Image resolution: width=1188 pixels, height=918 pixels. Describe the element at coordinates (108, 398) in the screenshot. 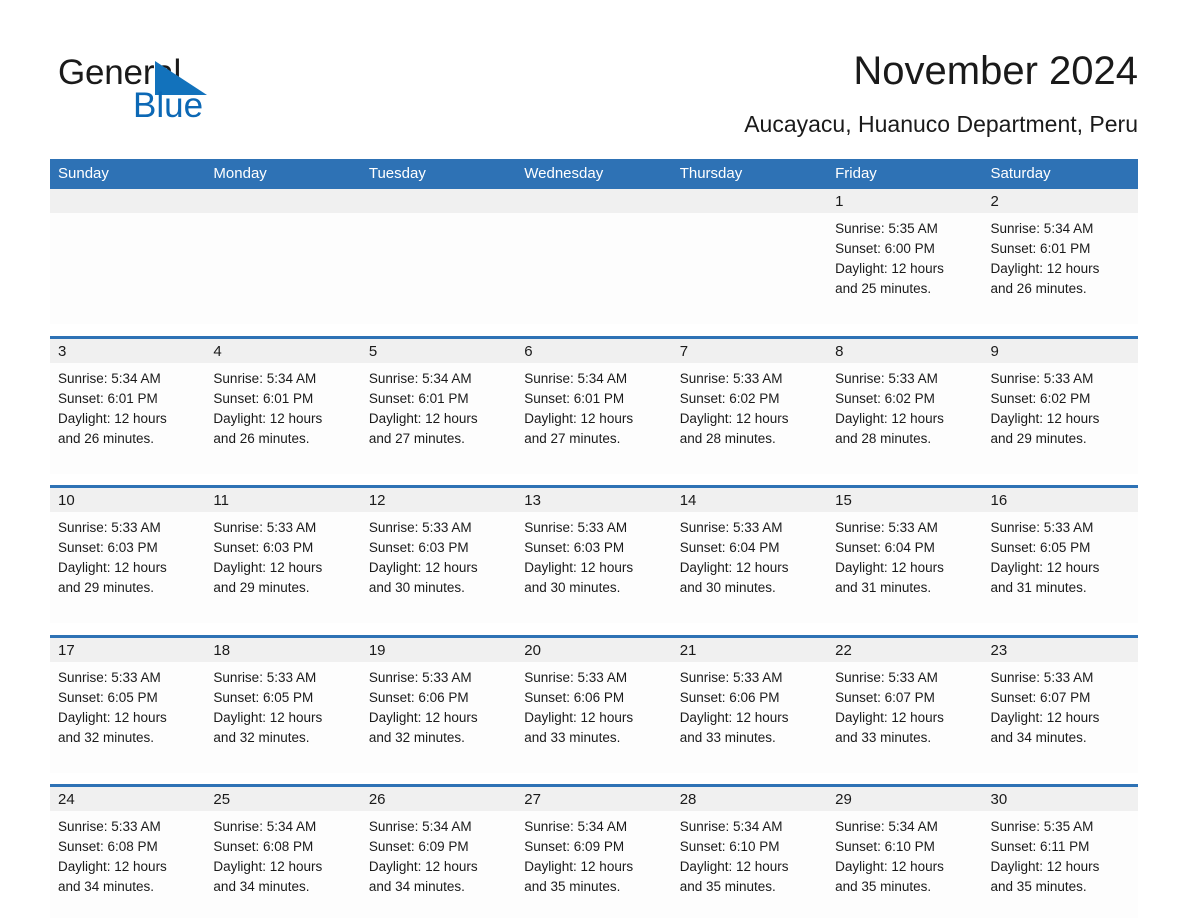

I see `sunset-text: Sunset: 6:01 PM` at that location.